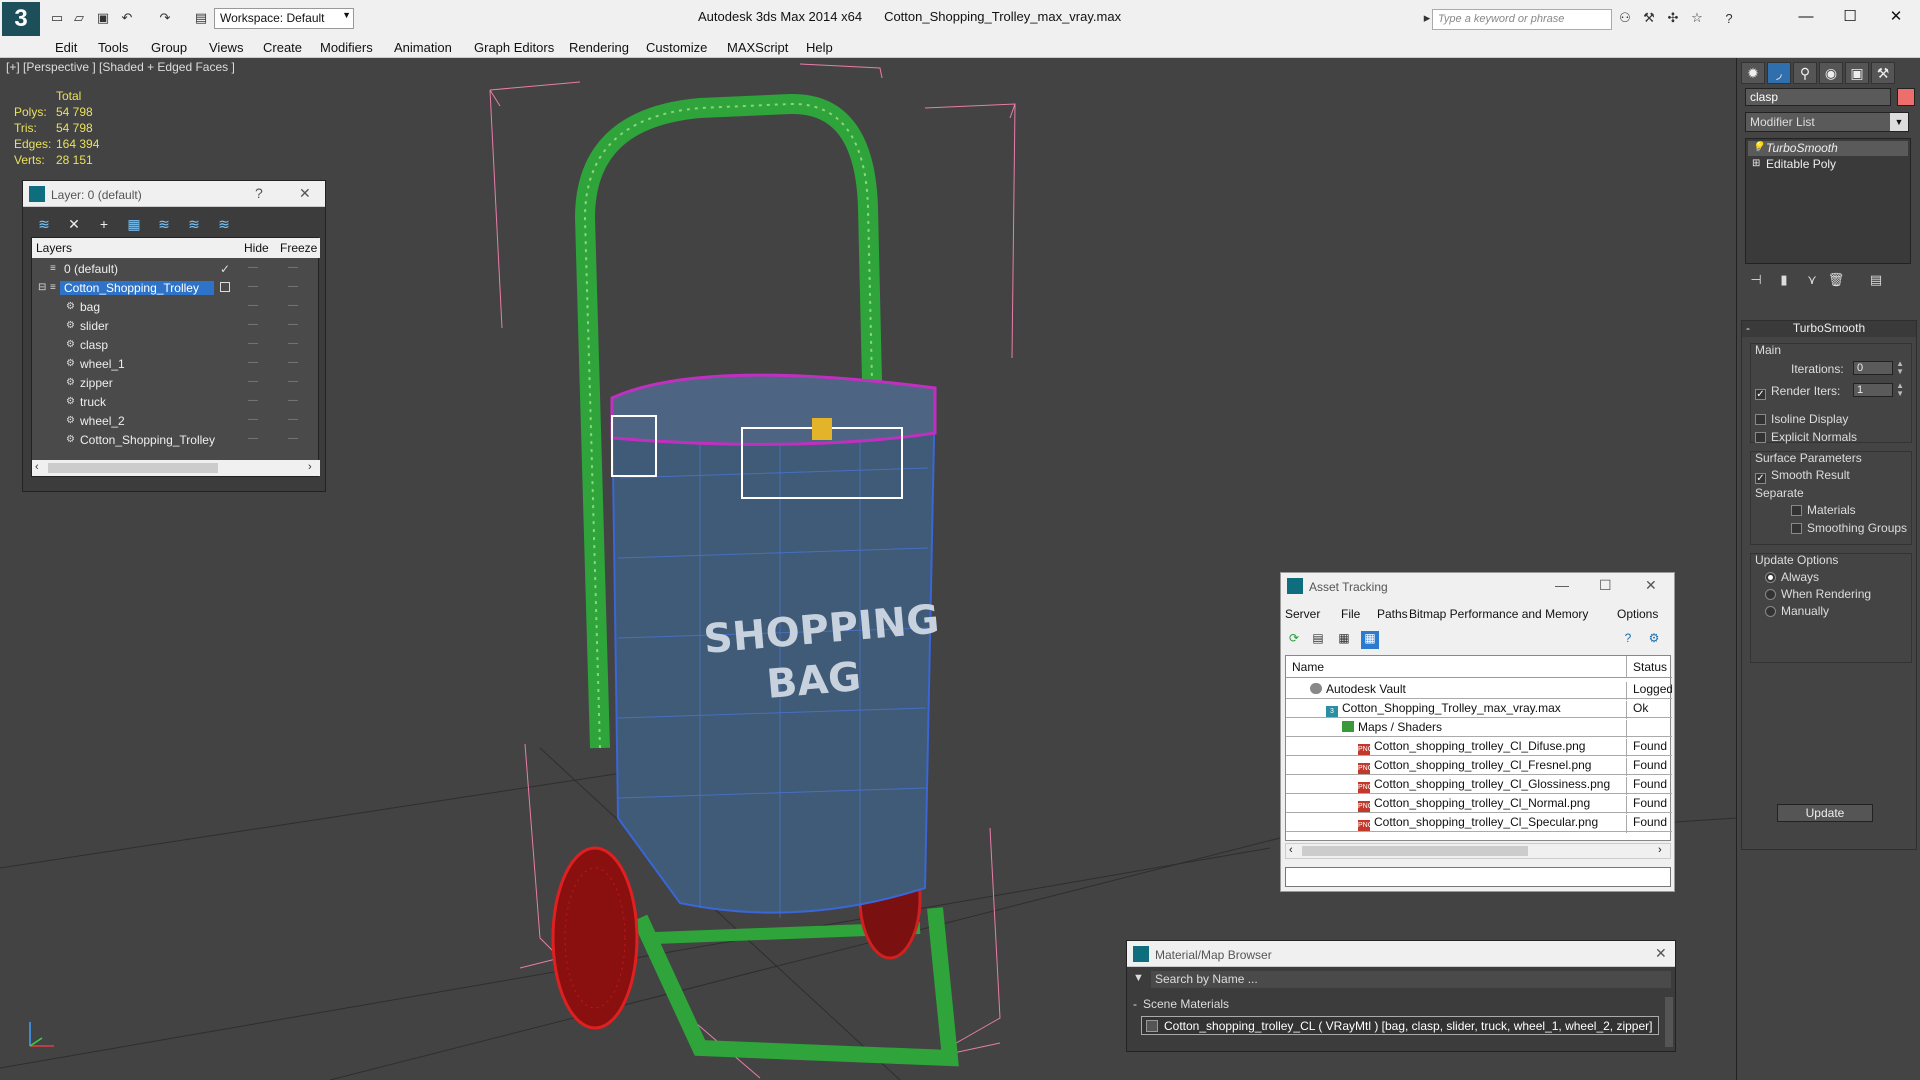 The image size is (1920, 1080). What do you see at coordinates (1697, 18) in the screenshot?
I see `favorites-star-icon: ☆` at bounding box center [1697, 18].